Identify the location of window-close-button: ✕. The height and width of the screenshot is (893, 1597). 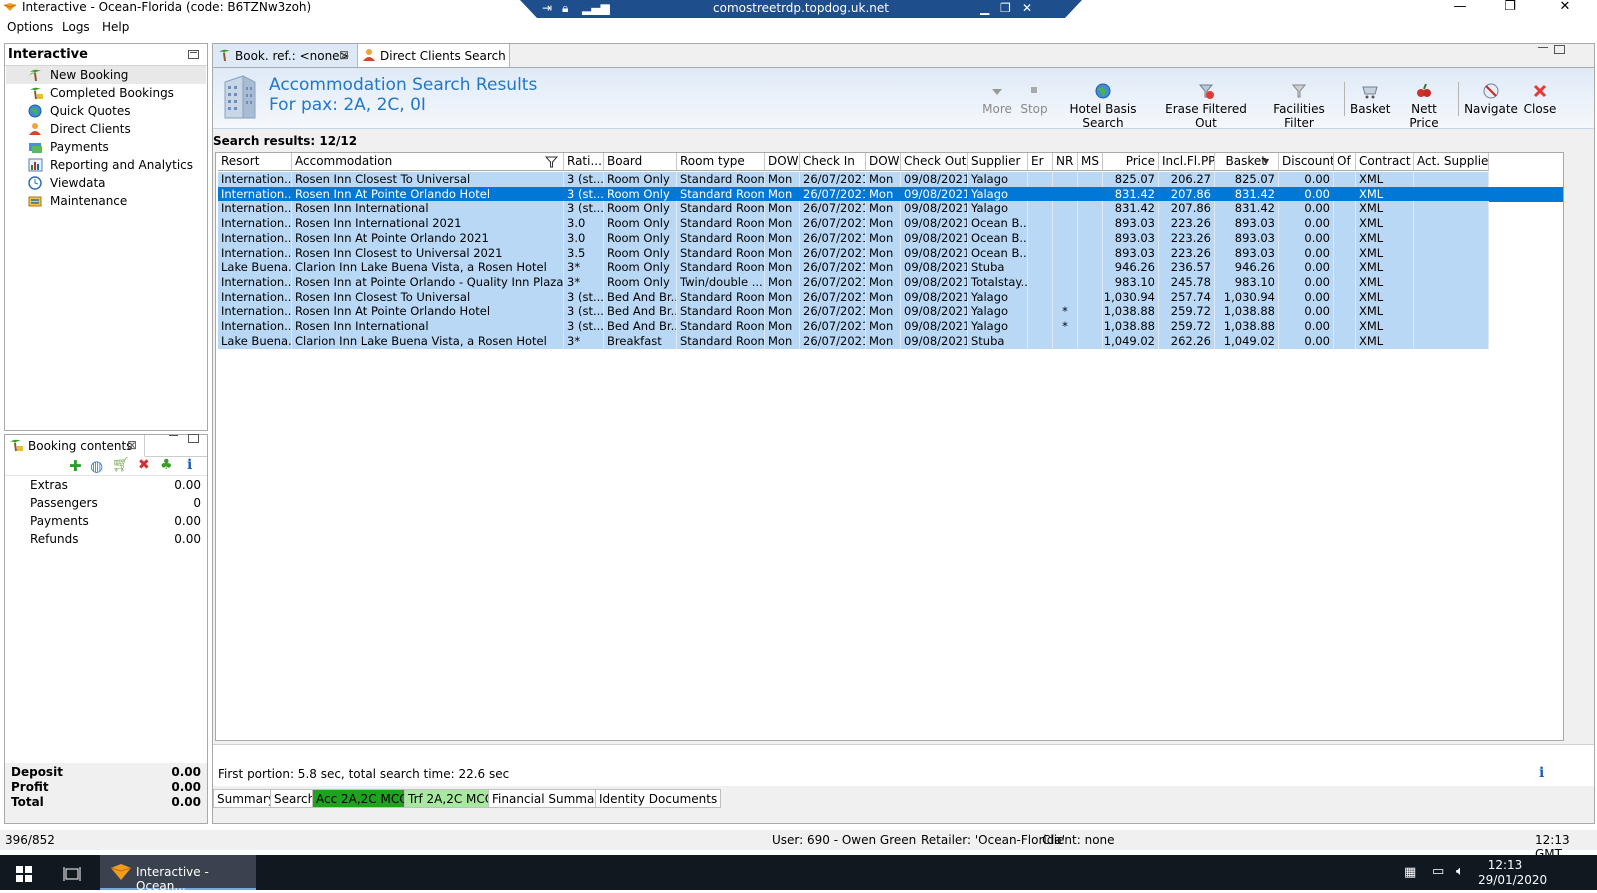
(1565, 8).